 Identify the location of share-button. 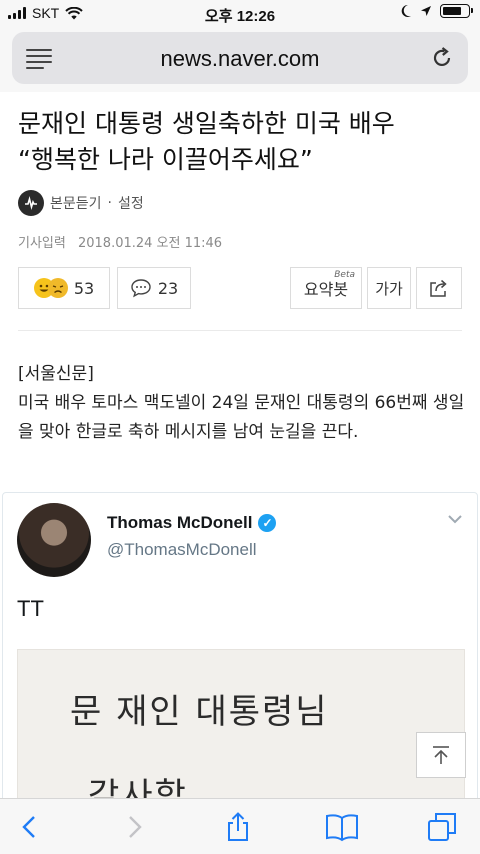
(439, 288).